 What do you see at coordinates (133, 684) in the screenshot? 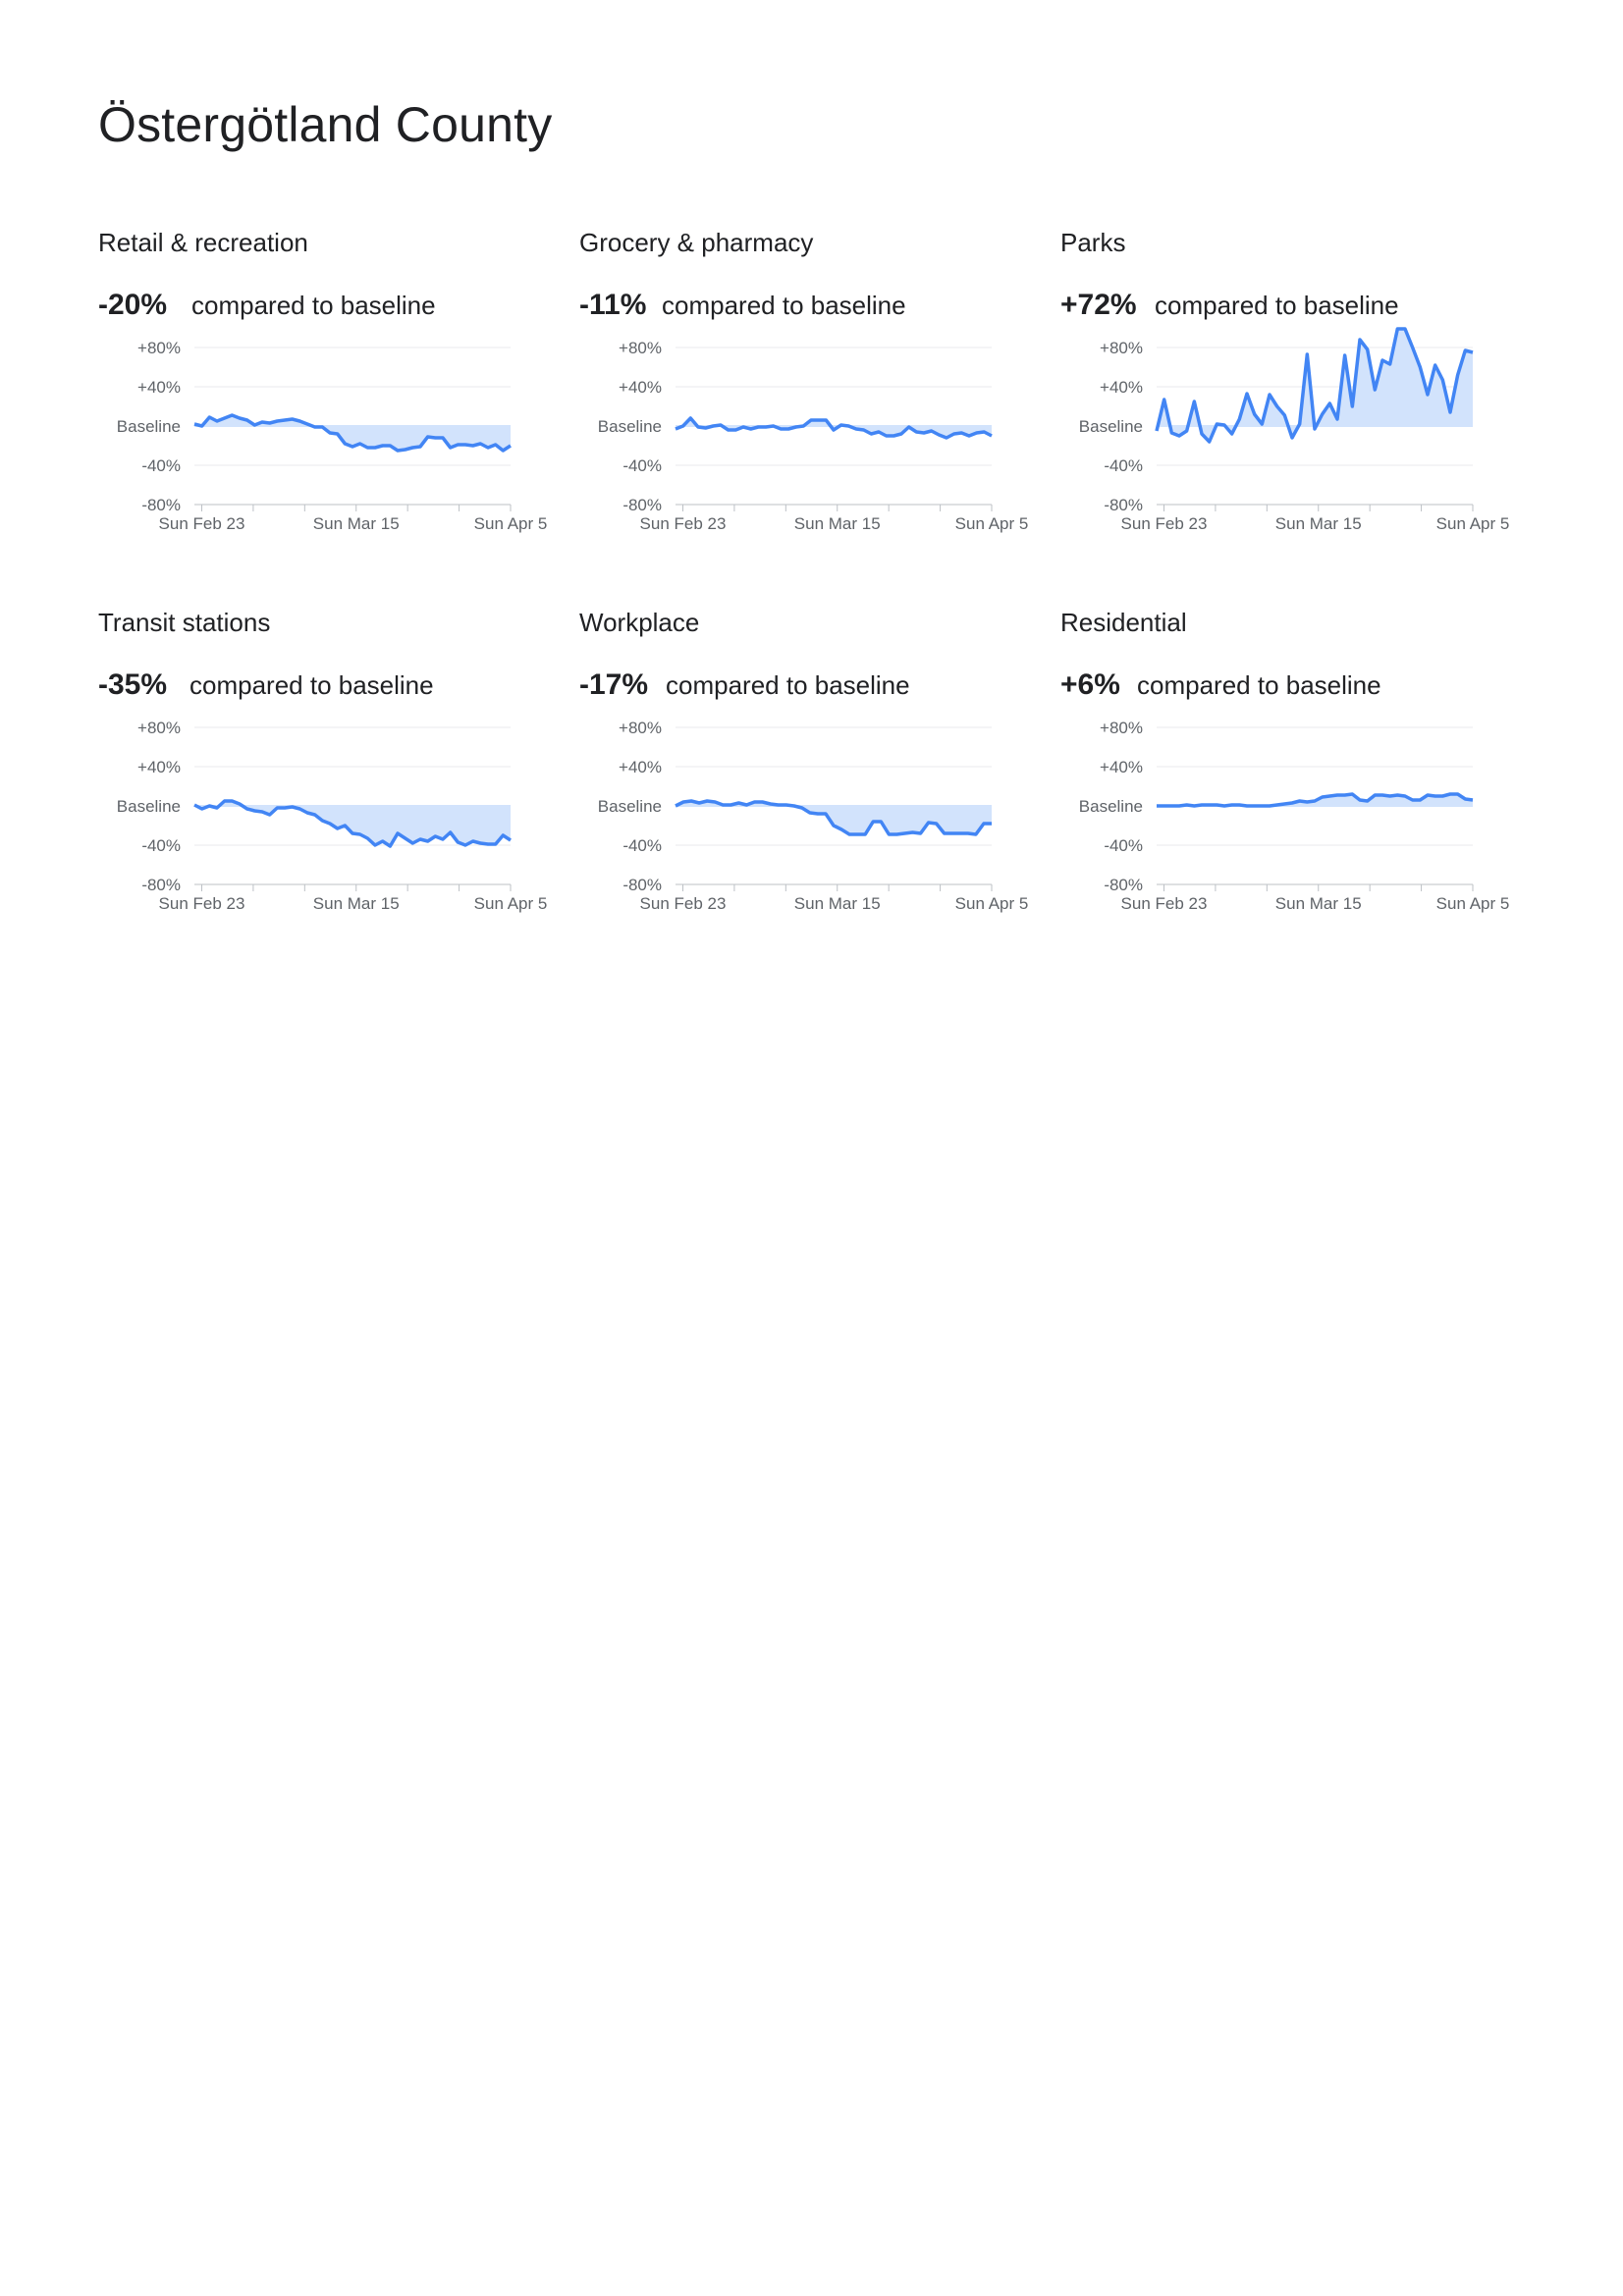
I see `headline-percent: -35%` at bounding box center [133, 684].